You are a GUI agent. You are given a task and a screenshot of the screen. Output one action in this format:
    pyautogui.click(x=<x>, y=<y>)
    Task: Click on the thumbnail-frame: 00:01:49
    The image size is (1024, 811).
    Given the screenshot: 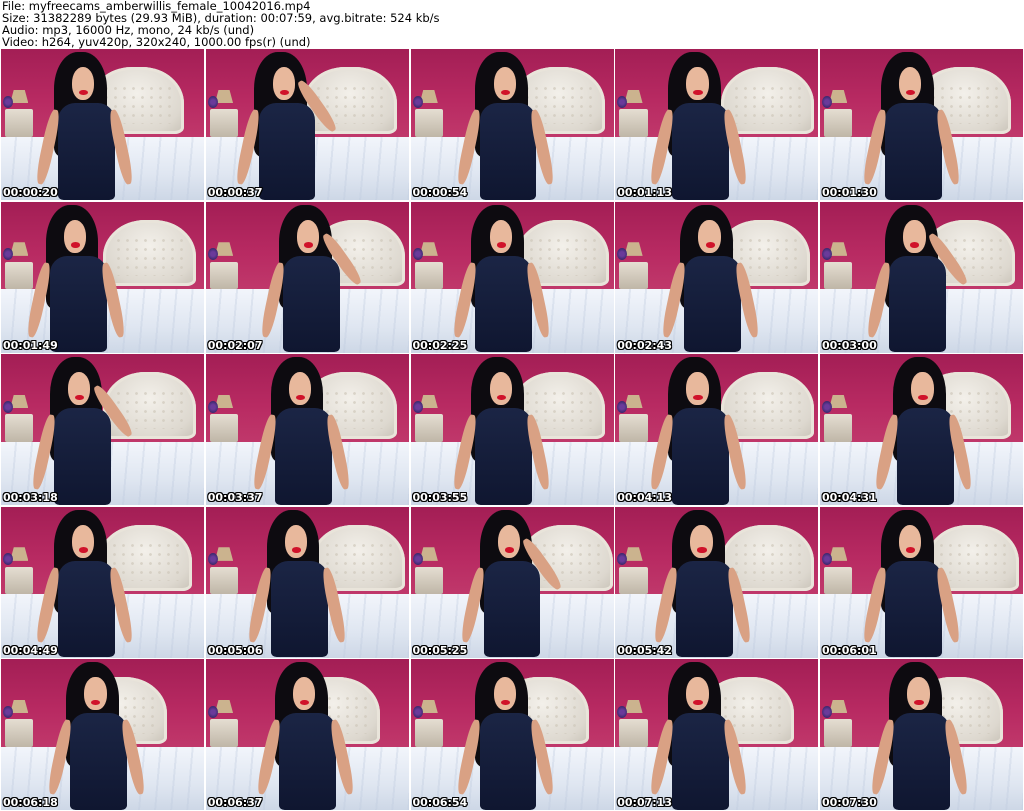 What is the action you would take?
    pyautogui.click(x=102, y=277)
    